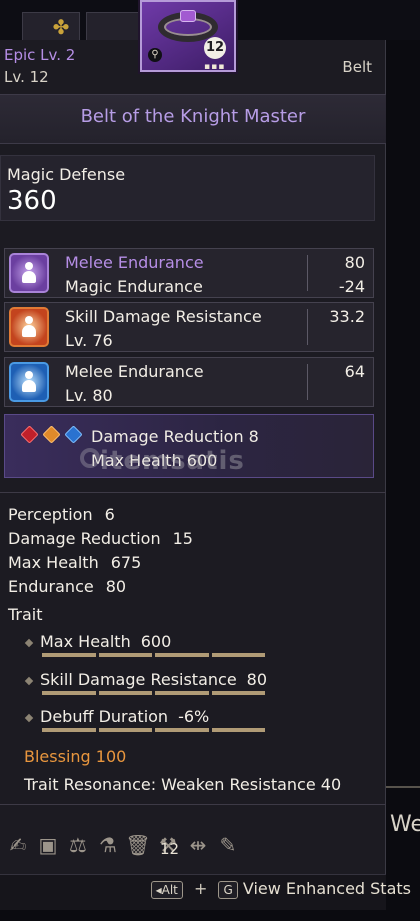  I want to click on trait-item: Max Health 600, so click(98, 641).